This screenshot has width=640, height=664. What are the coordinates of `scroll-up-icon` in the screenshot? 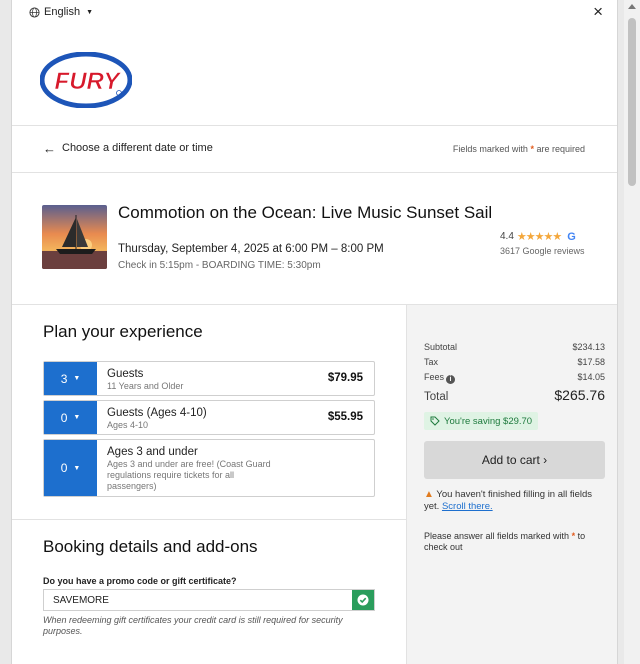 It's located at (632, 6).